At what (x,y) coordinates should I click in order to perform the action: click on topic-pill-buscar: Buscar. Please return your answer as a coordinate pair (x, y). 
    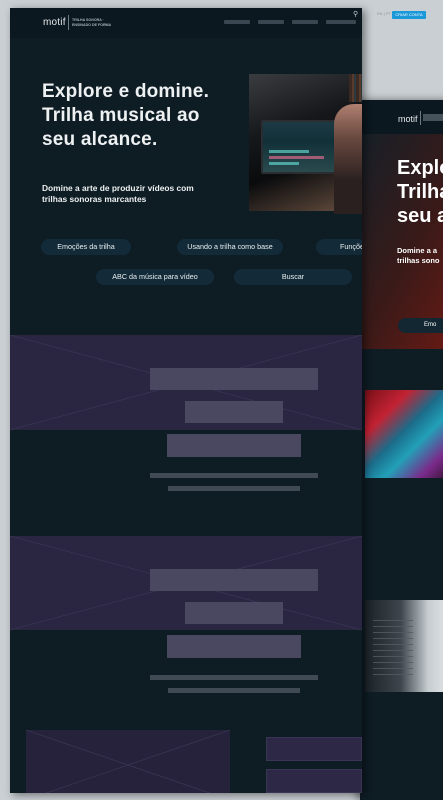
    Looking at the image, I should click on (293, 277).